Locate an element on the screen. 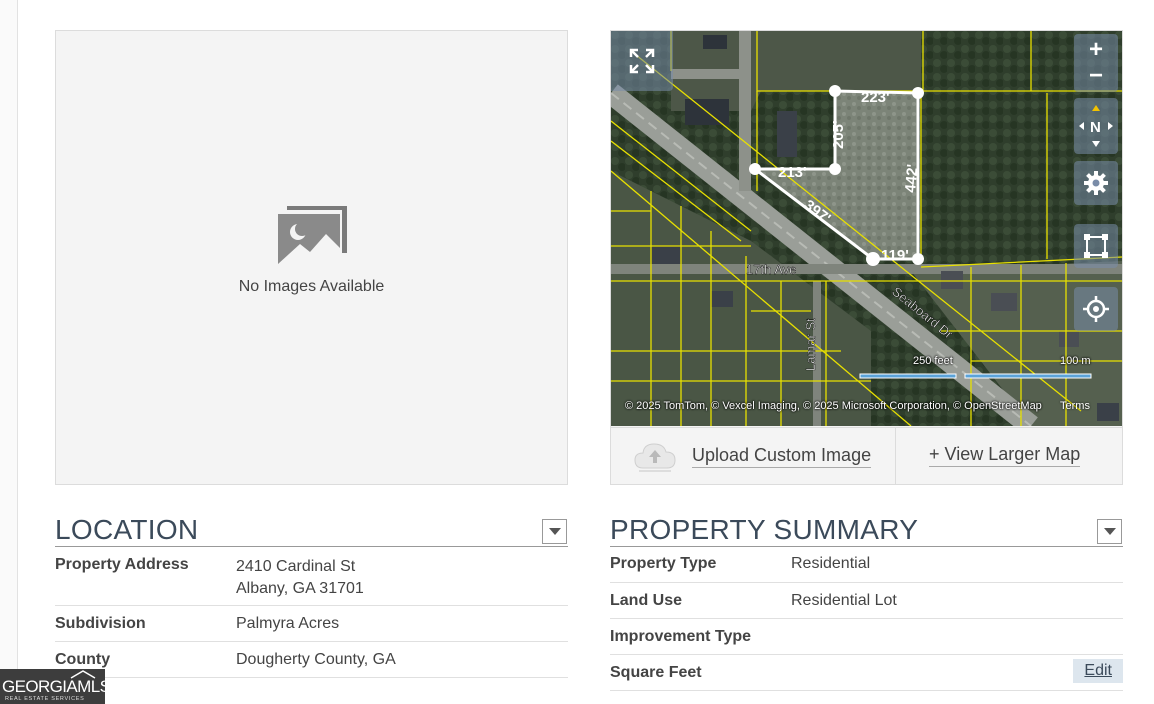 This screenshot has height=704, width=1154. measure-top: 223' is located at coordinates (875, 97).